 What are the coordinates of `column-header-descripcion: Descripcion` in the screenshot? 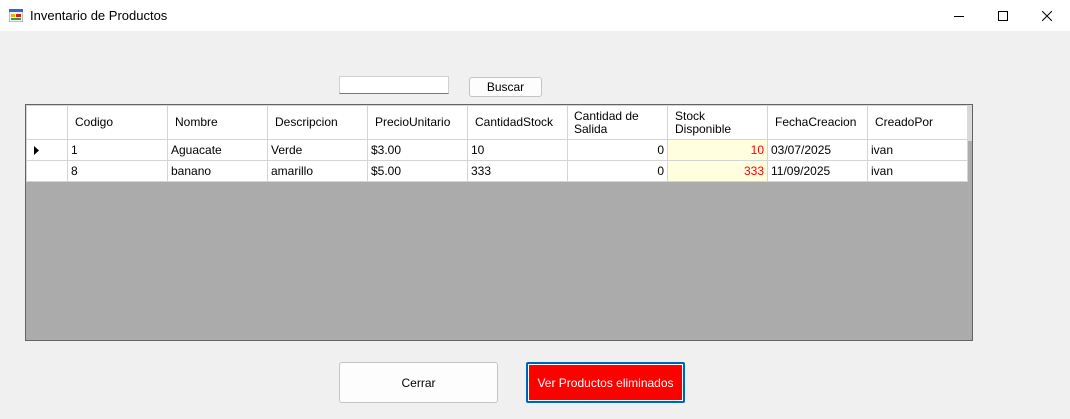 It's located at (317, 122).